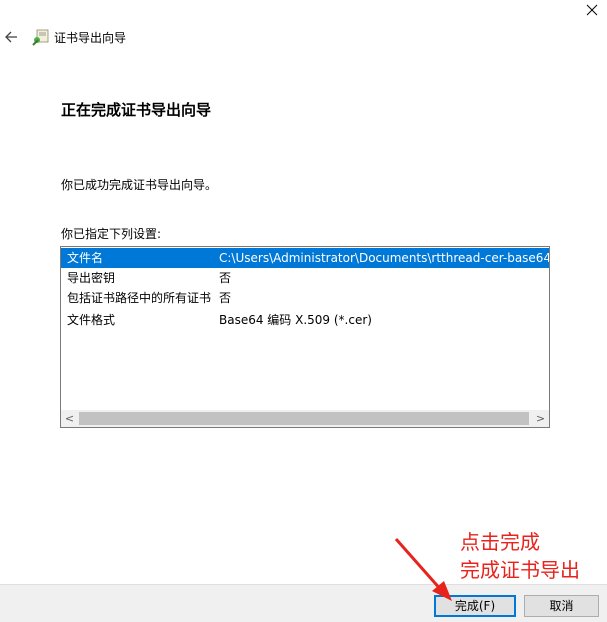 Image resolution: width=607 pixels, height=622 pixels. What do you see at coordinates (500, 542) in the screenshot?
I see `annotation-line-1: 点击完成` at bounding box center [500, 542].